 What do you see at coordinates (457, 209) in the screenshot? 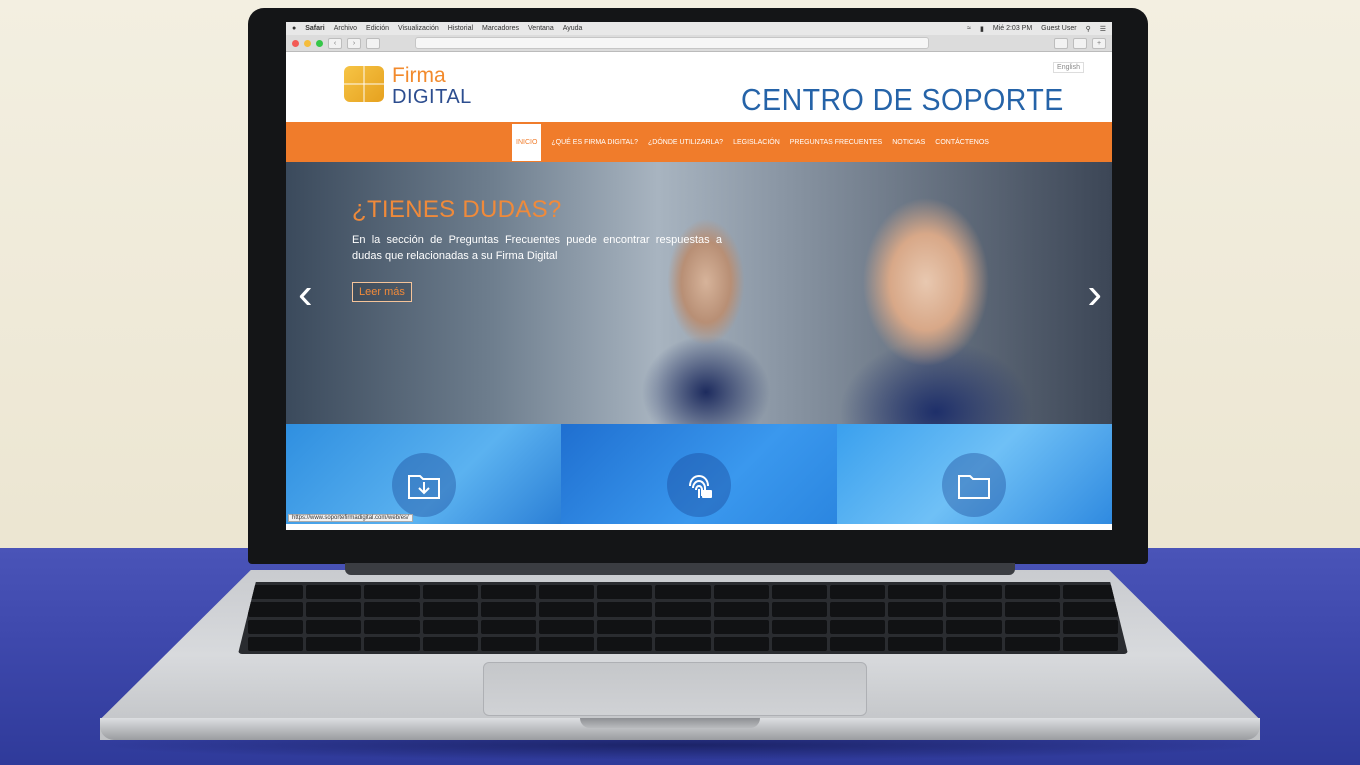
I see `hero-title: ¿TIENES DUDAS?` at bounding box center [457, 209].